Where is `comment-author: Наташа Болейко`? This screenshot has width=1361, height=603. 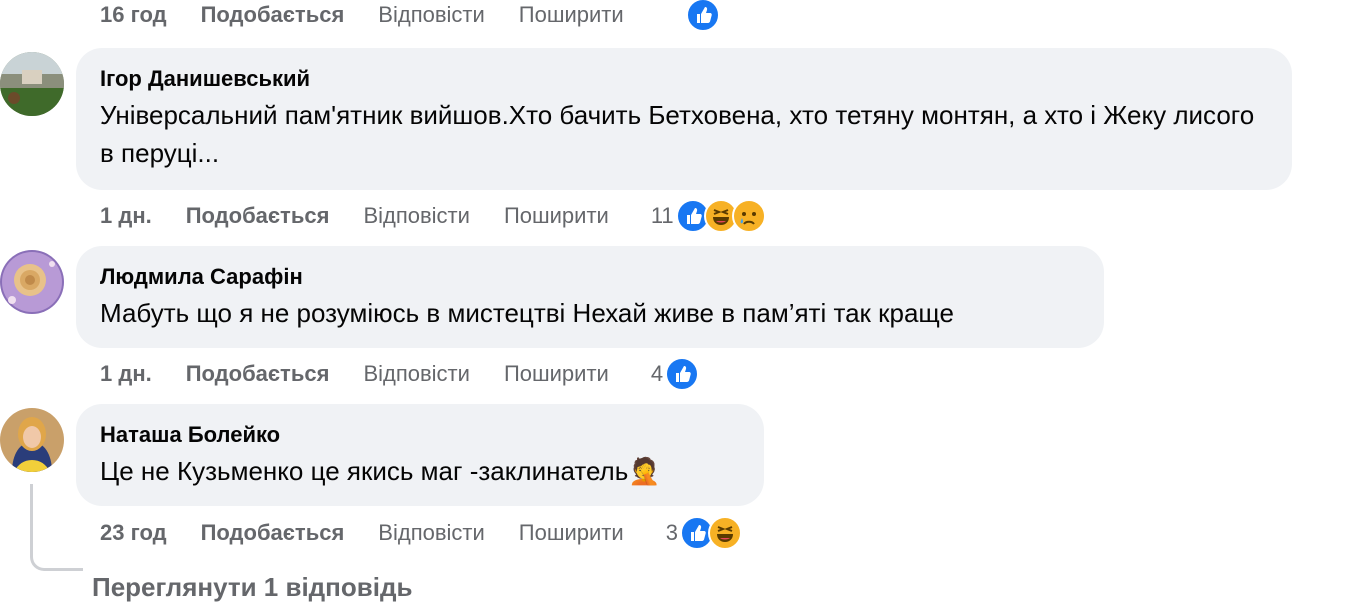 comment-author: Наташа Болейко is located at coordinates (420, 435).